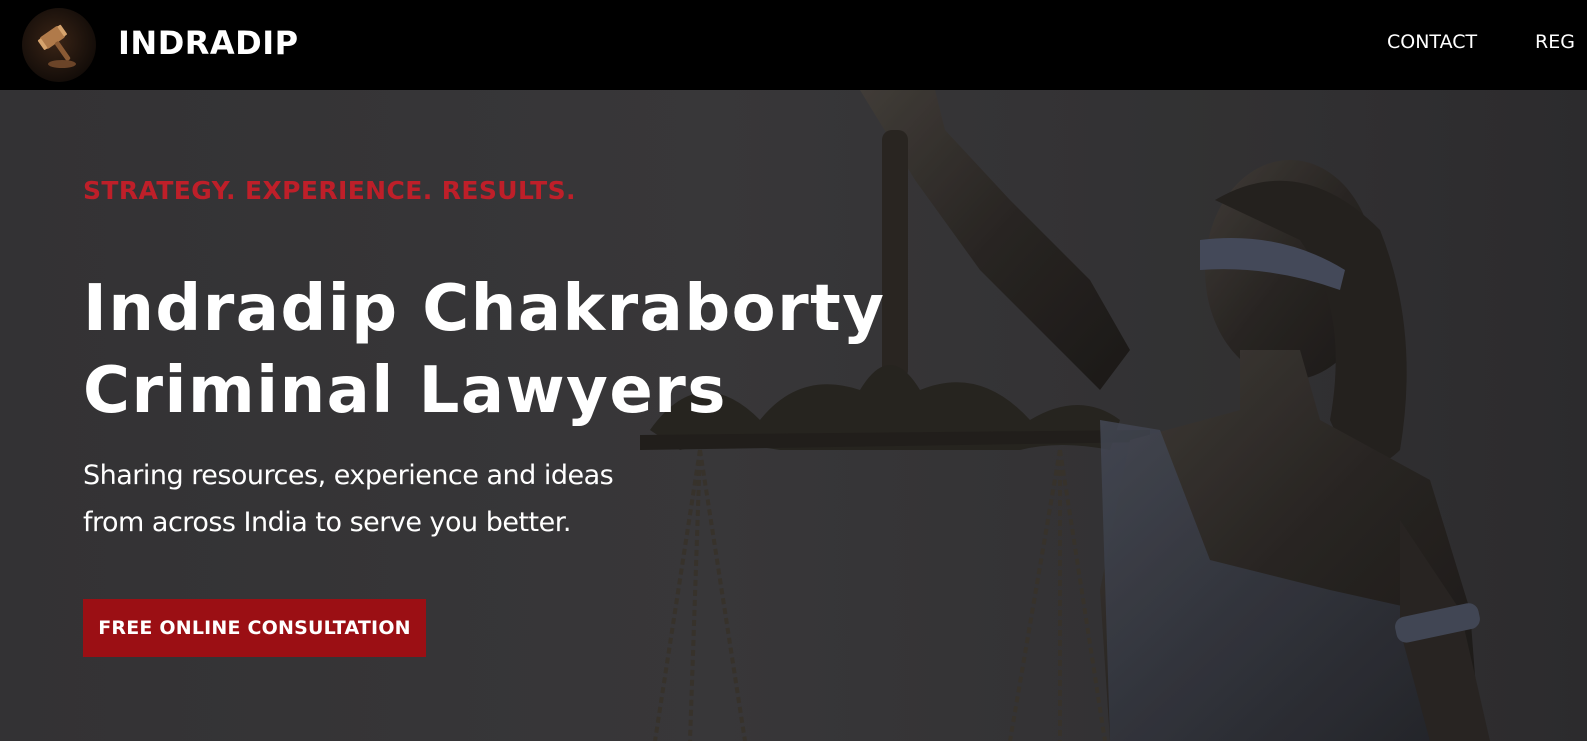 This screenshot has height=741, width=1587. I want to click on nav-contact-link: CONTACT, so click(1432, 42).